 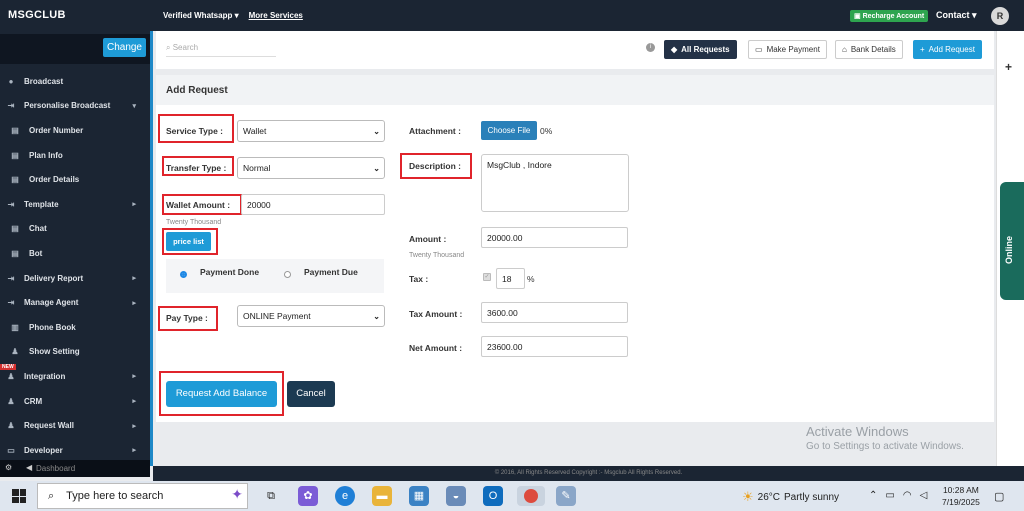 What do you see at coordinates (419, 279) in the screenshot?
I see `tax-label: Tax :` at bounding box center [419, 279].